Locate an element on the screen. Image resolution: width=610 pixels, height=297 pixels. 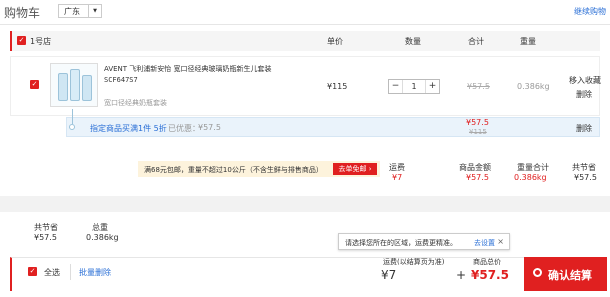
select-all-checkbox: ✓ is located at coordinates (32, 271).